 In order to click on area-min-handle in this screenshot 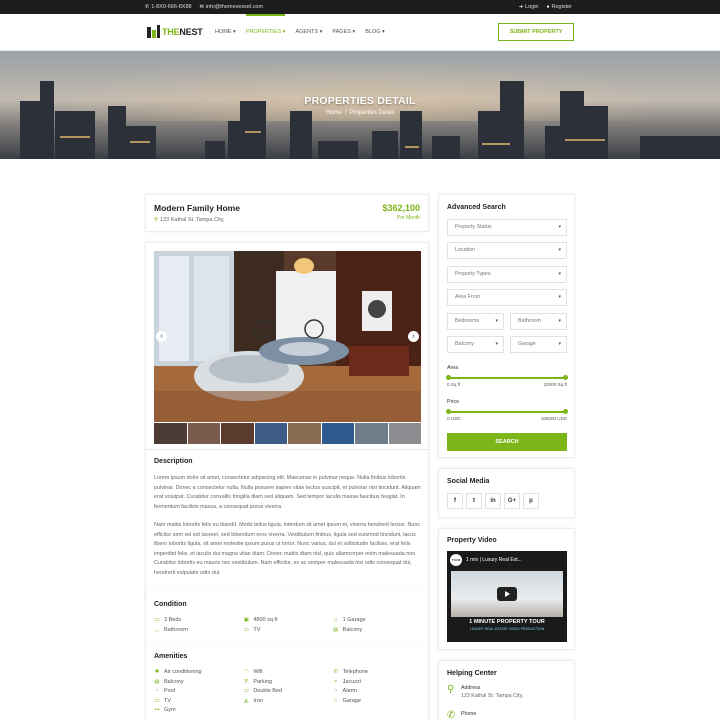, I will do `click(448, 377)`.